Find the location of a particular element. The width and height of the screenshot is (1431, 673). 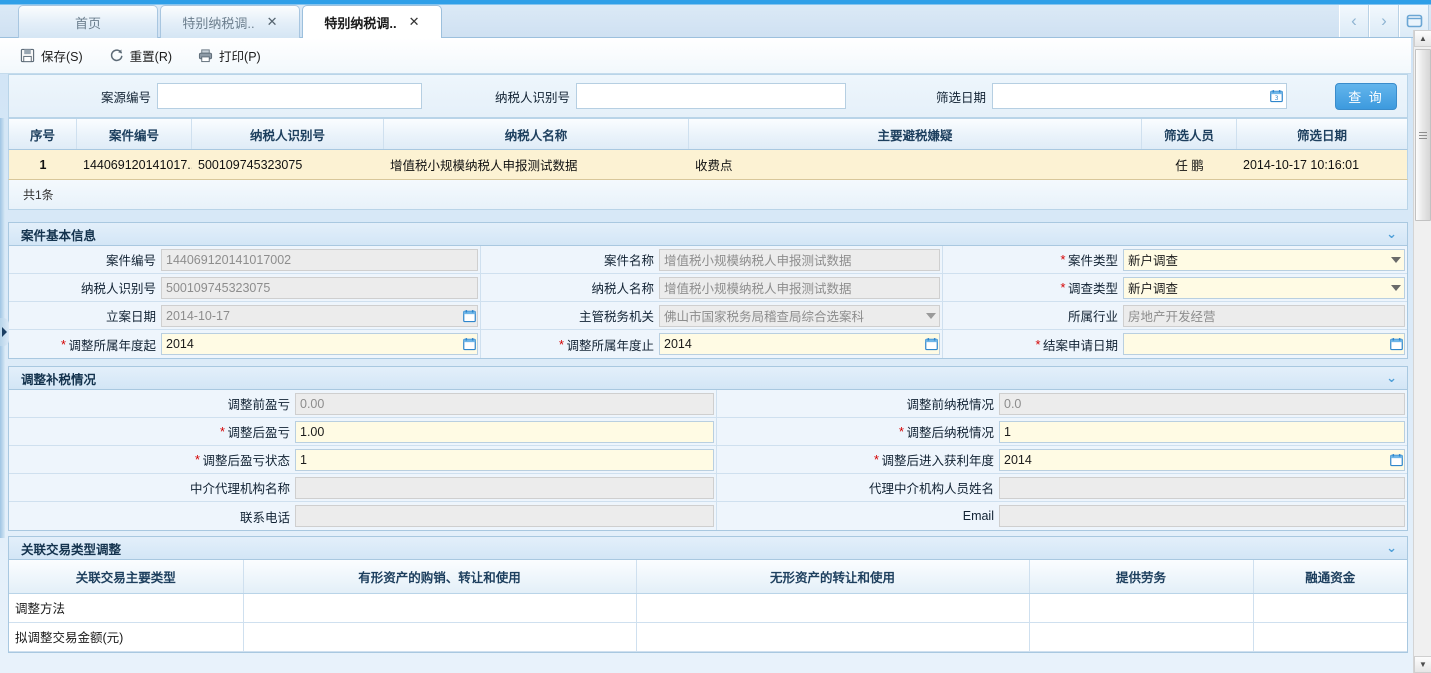

filter-date-field: 筛选日期 3 is located at coordinates (1077, 96).